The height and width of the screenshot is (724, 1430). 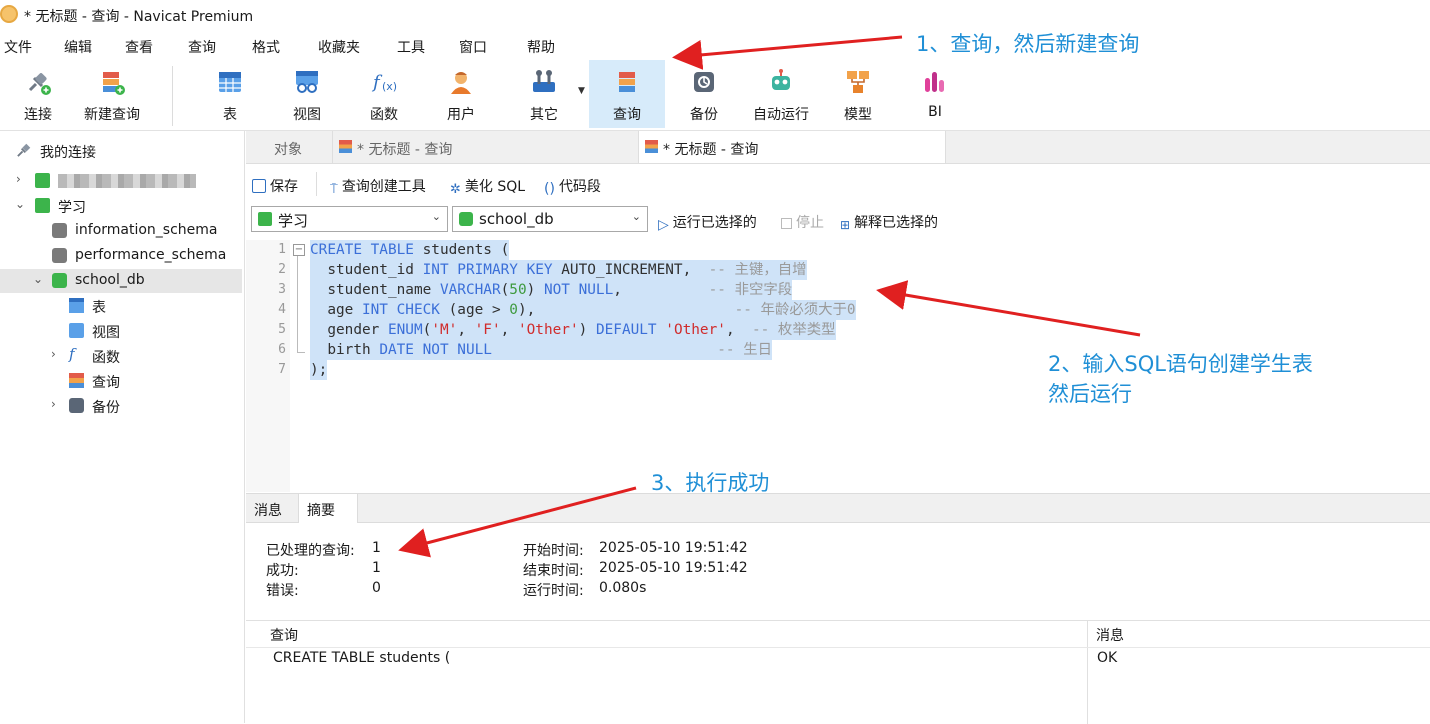 What do you see at coordinates (1008, 308) in the screenshot?
I see `arrow-to-sql-editor` at bounding box center [1008, 308].